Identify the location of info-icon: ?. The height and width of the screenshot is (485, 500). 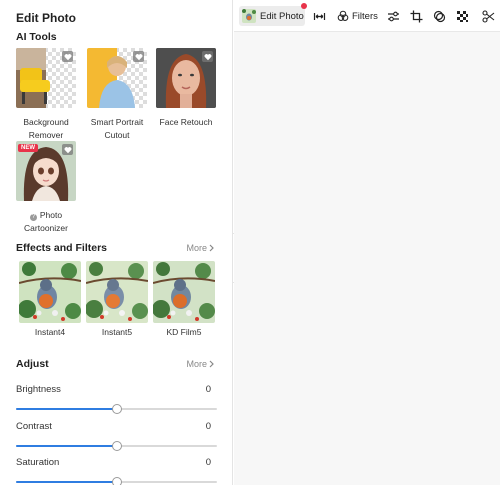
(33, 217).